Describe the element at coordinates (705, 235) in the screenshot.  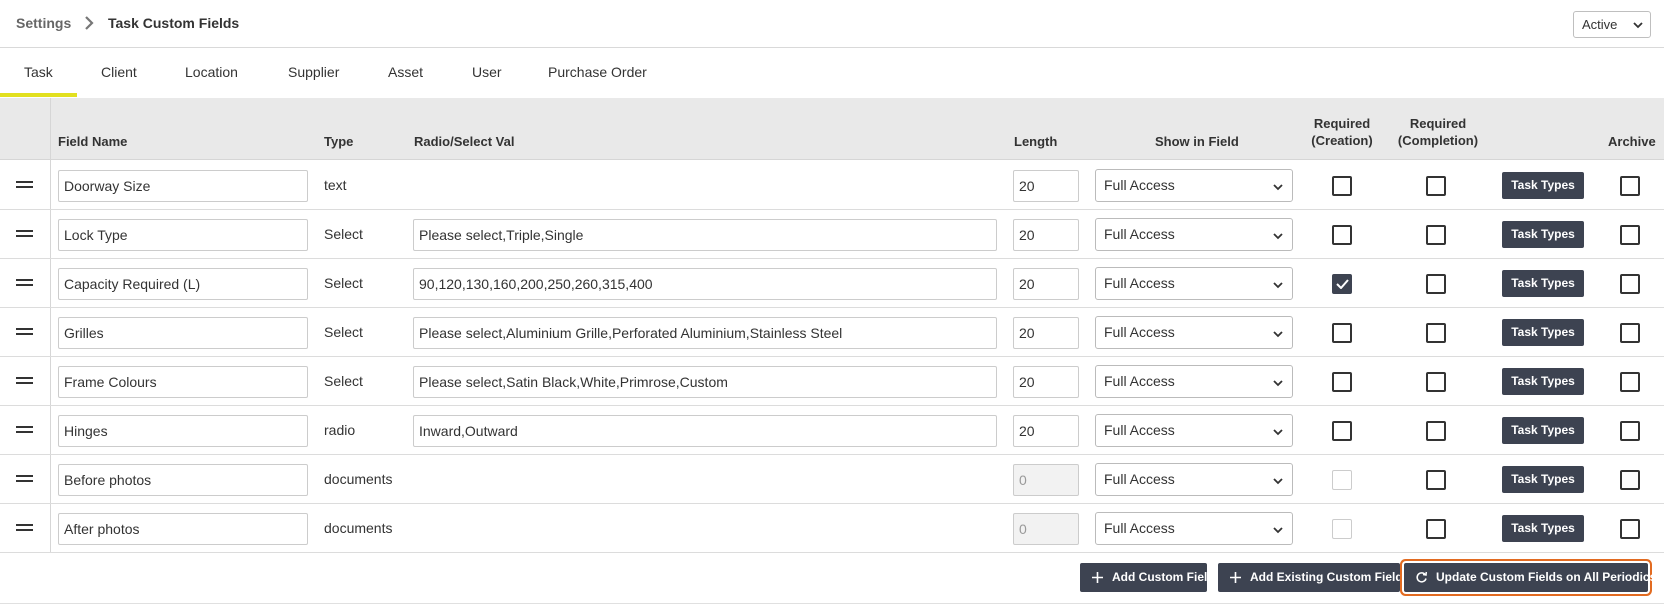
I see `field-values-input: Please select,Triple,Single` at that location.